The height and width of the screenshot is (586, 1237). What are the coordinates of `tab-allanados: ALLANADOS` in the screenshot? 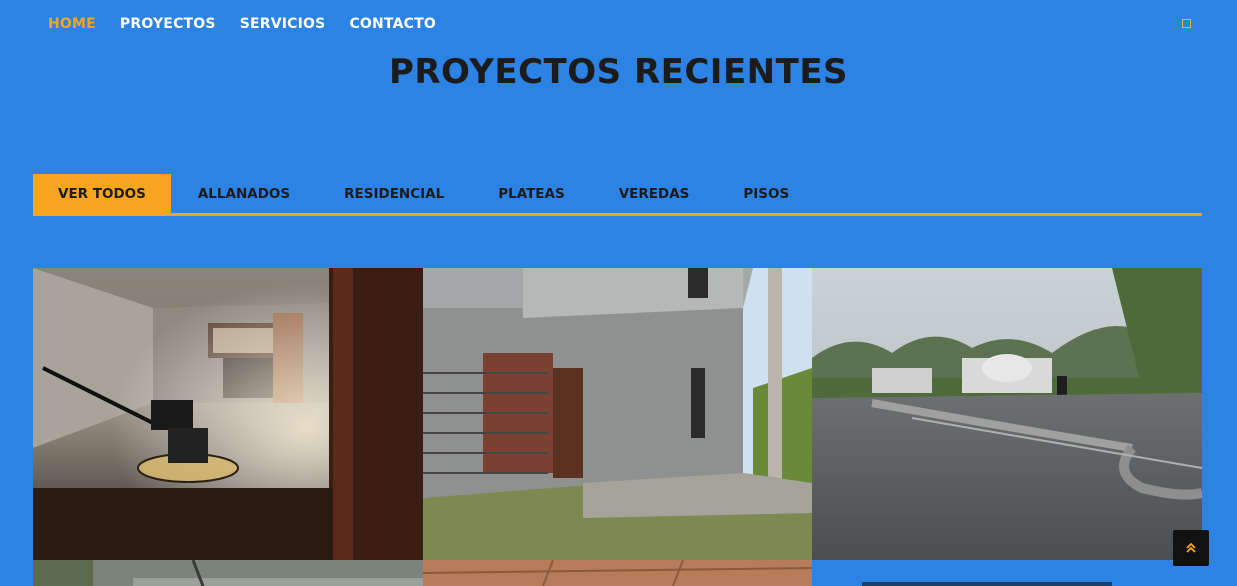 It's located at (244, 194).